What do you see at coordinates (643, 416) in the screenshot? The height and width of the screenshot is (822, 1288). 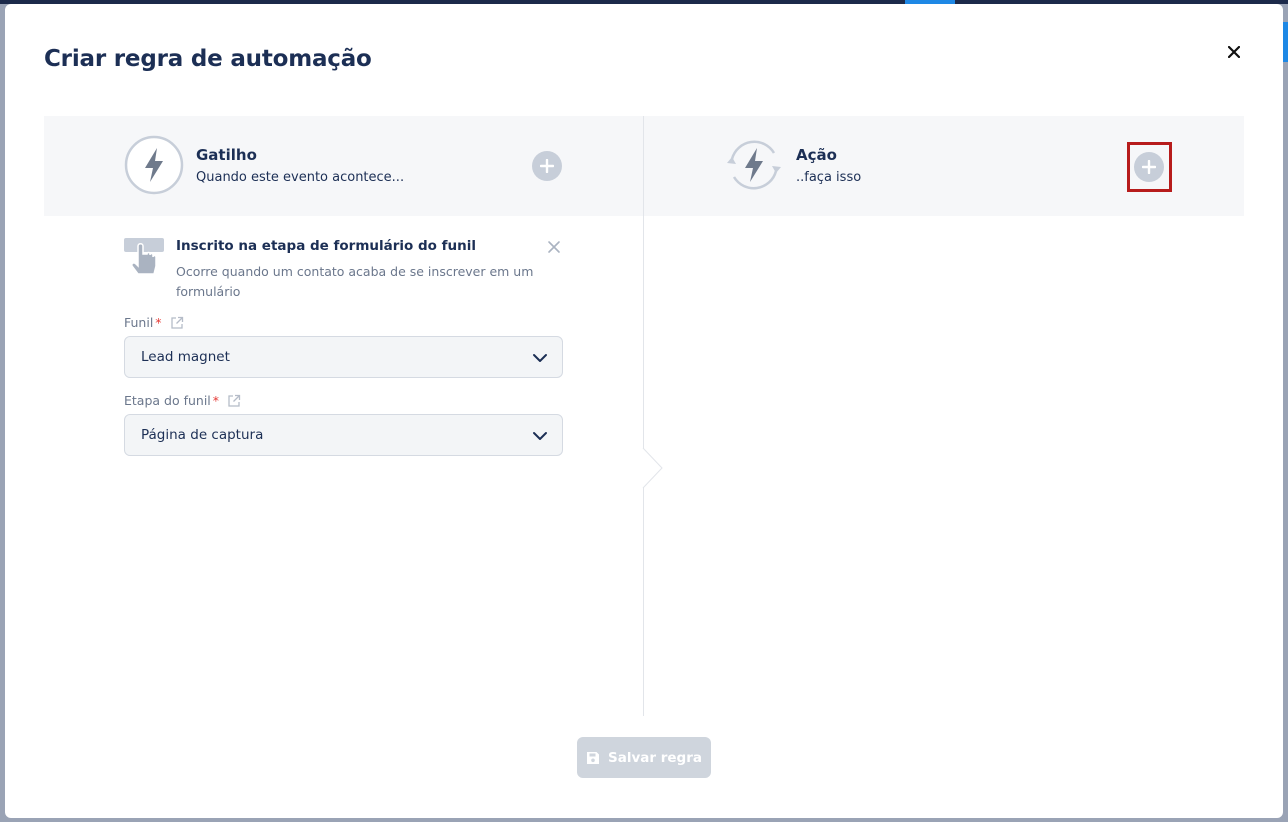 I see `column-divider` at bounding box center [643, 416].